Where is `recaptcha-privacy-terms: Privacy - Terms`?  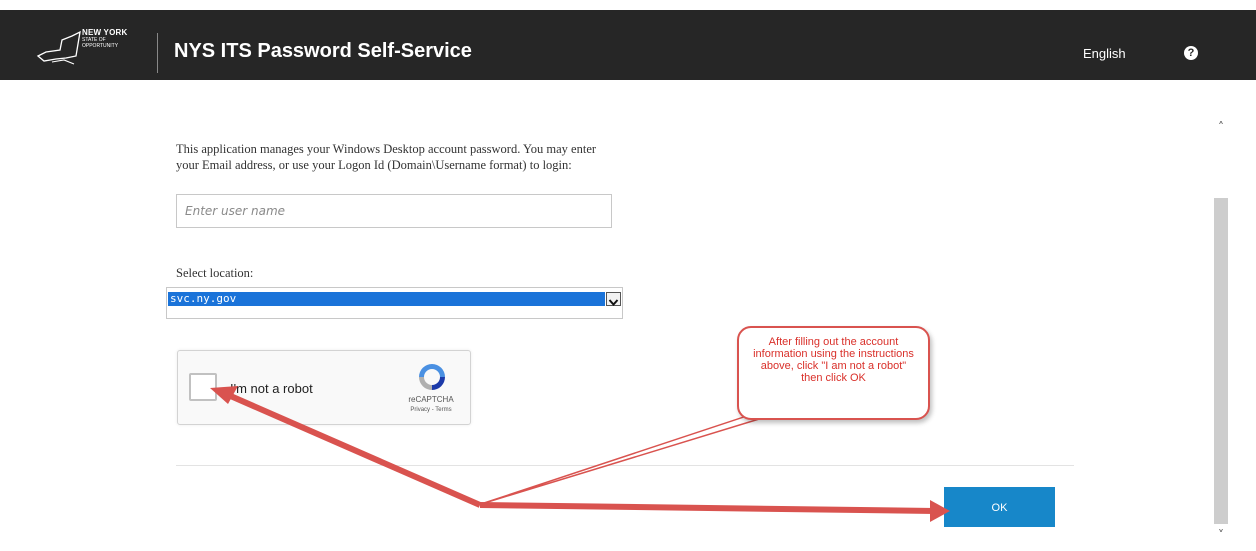
recaptcha-privacy-terms: Privacy - Terms is located at coordinates (431, 410).